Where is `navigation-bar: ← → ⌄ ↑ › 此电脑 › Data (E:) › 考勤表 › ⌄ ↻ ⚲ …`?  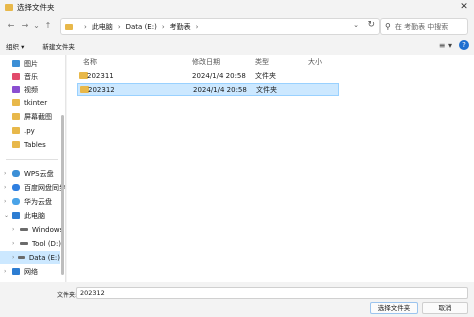
navigation-bar: ← → ⌄ ↑ › 此电脑 › Data (E:) › 考勤表 › ⌄ ↻ ⚲ … is located at coordinates (237, 26).